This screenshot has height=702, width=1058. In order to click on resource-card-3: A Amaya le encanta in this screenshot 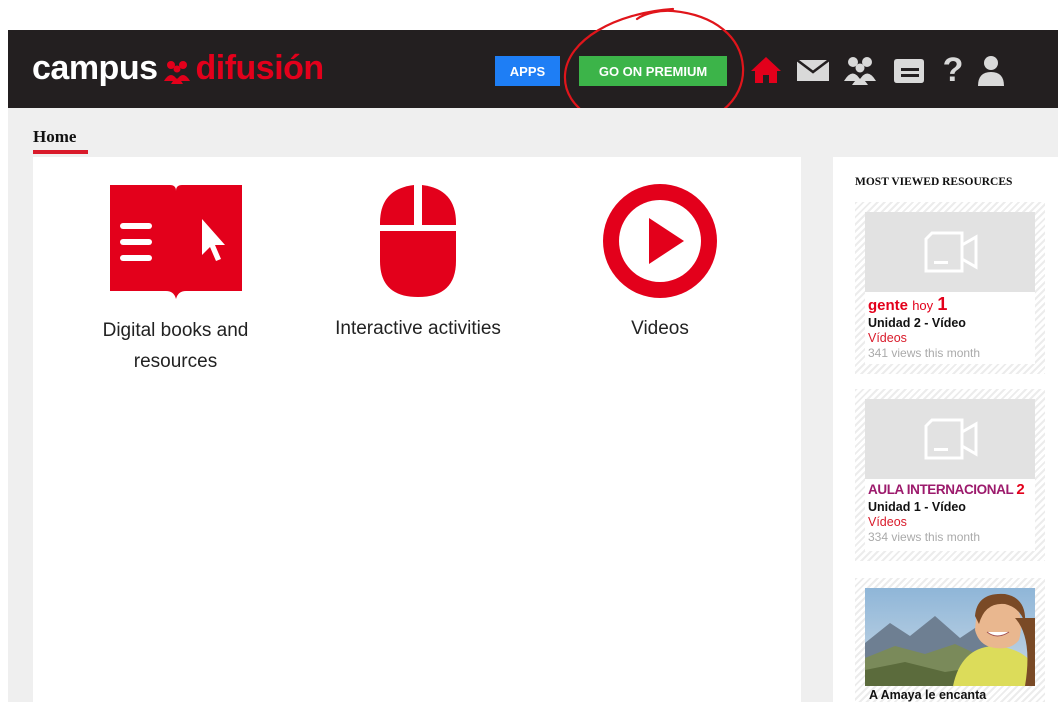, I will do `click(950, 640)`.